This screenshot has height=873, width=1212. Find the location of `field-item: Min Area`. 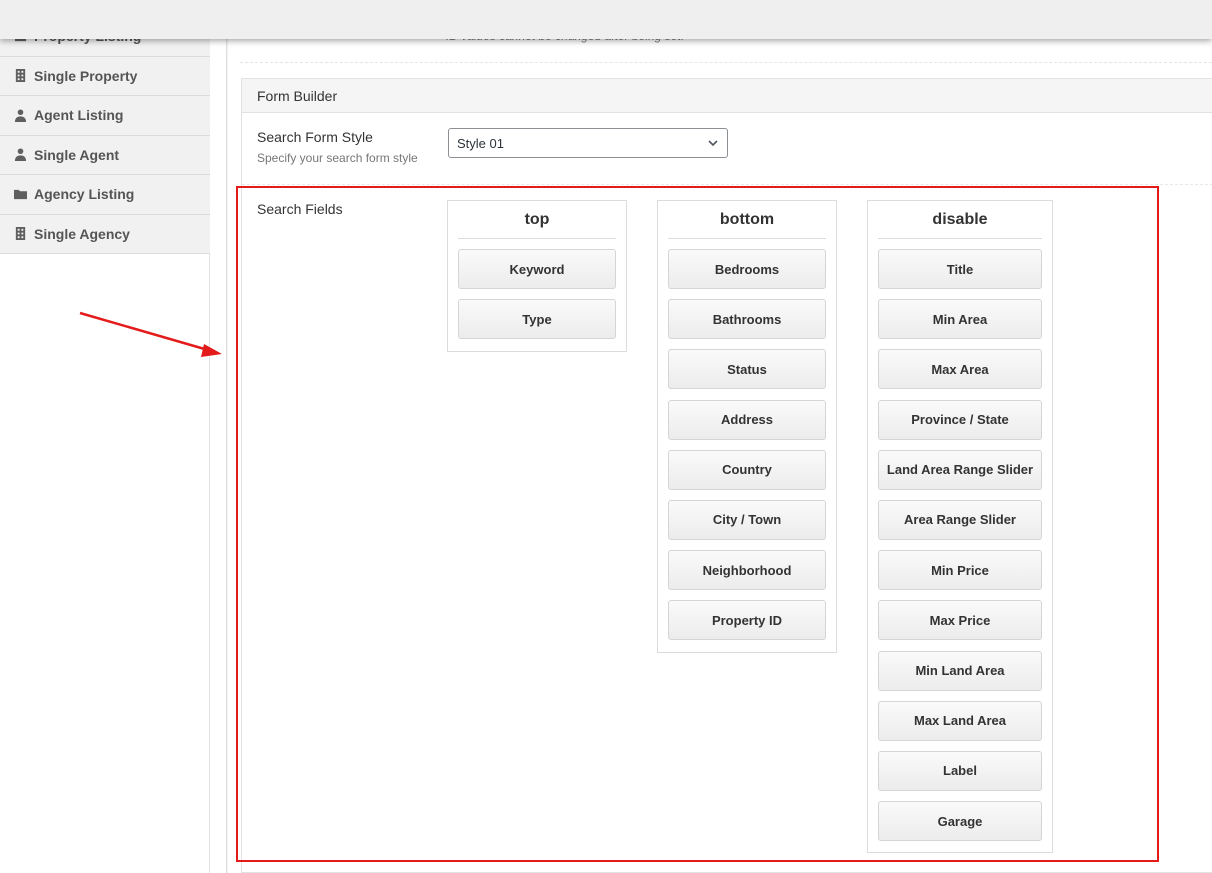

field-item: Min Area is located at coordinates (960, 319).